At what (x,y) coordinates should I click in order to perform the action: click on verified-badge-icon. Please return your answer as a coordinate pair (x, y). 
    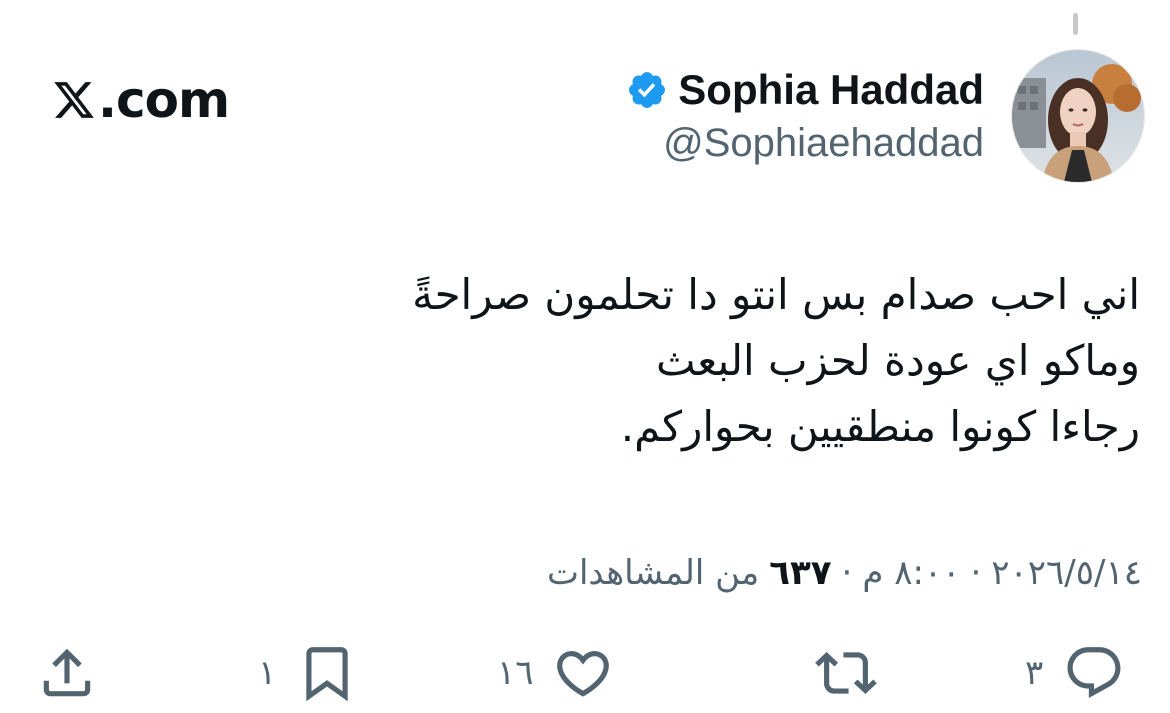
    Looking at the image, I should click on (647, 90).